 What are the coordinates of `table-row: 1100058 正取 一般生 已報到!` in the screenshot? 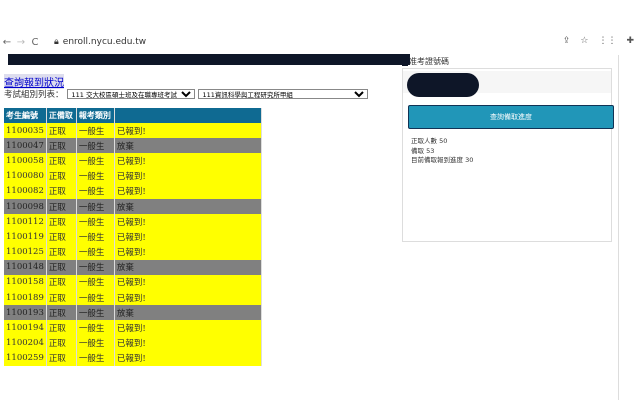 It's located at (133, 161).